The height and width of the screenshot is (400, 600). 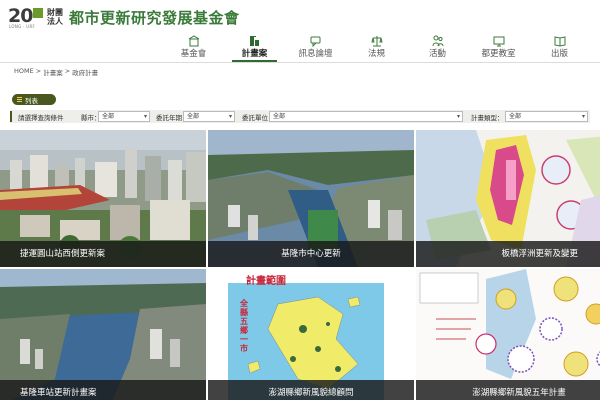 I want to click on map-title: 計畫範圍, so click(x=266, y=281).